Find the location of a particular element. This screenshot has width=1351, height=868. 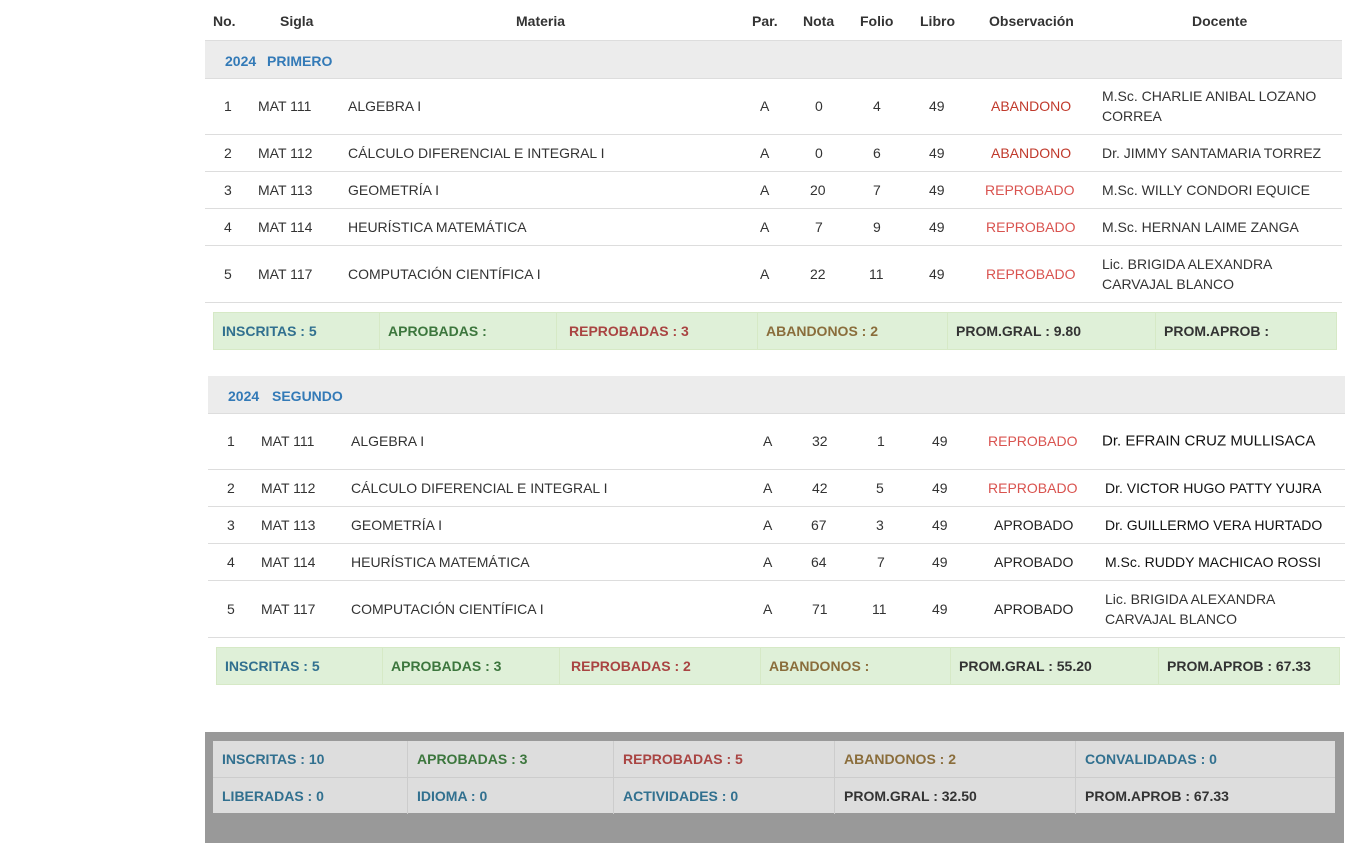

row-no: 4 is located at coordinates (228, 227).